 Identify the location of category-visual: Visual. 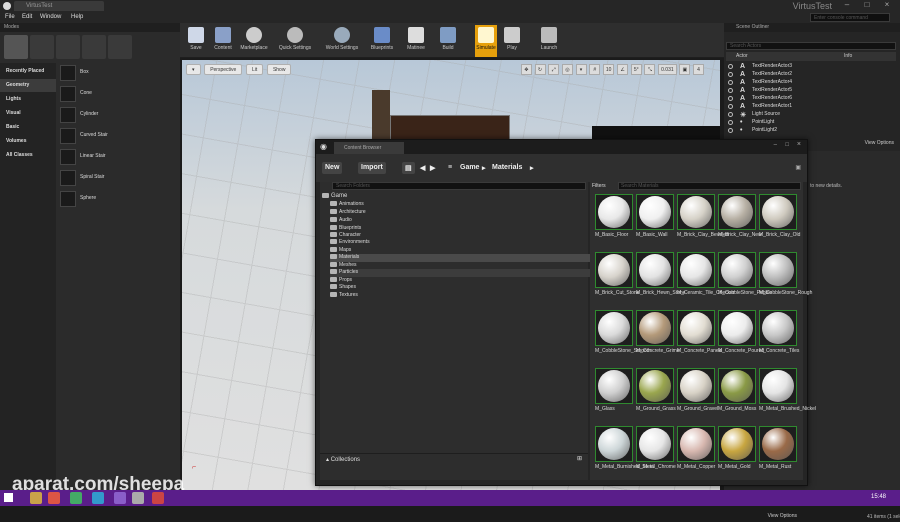
(28, 113).